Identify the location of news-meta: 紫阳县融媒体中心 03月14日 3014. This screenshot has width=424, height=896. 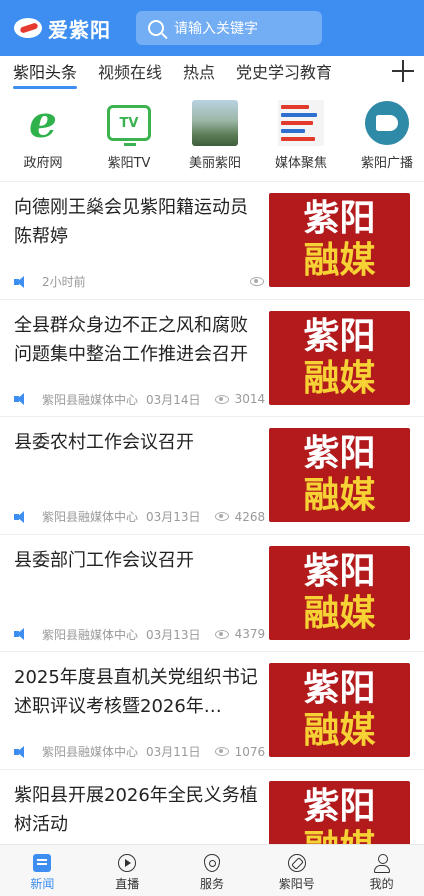
(139, 399).